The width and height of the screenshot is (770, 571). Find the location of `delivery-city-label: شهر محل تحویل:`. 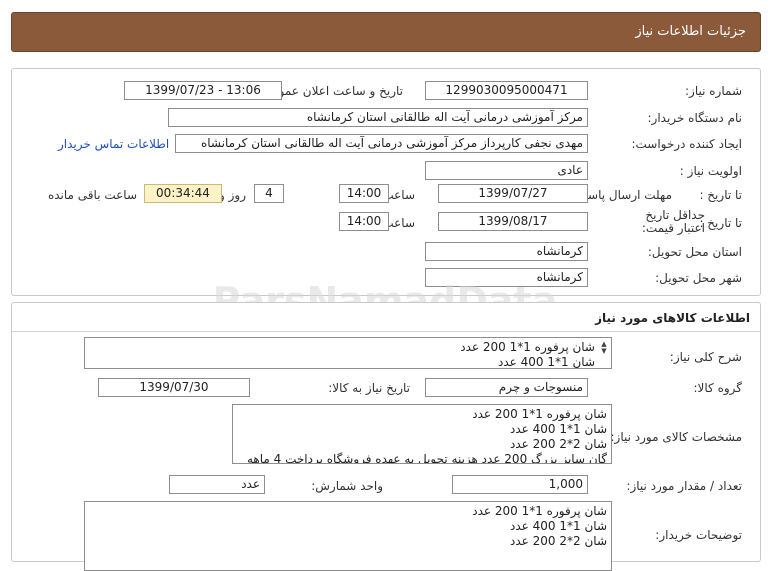

delivery-city-label: شهر محل تحویل: is located at coordinates (698, 278).